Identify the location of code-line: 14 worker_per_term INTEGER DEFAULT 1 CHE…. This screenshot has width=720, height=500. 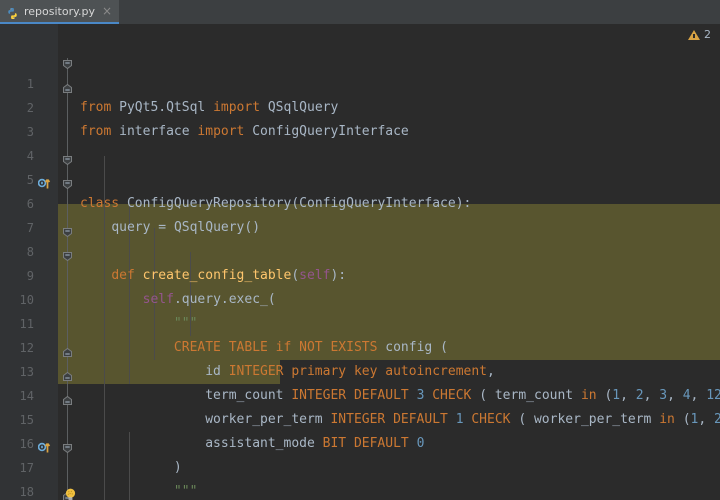
(360, 393).